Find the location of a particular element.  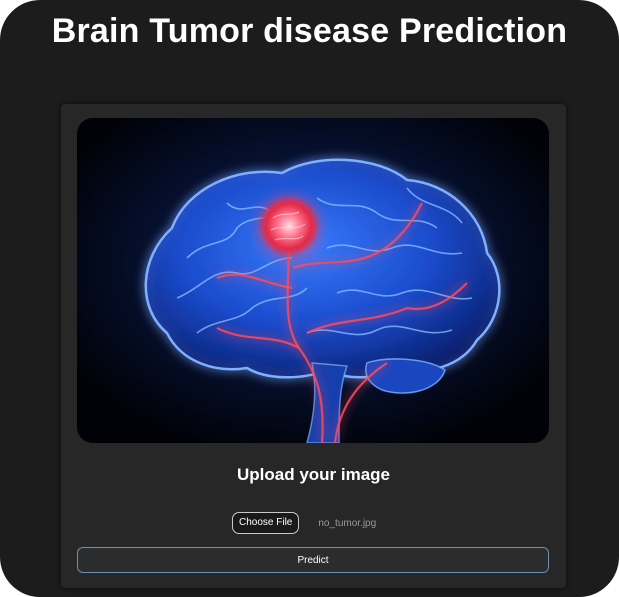

predict-button: Predict is located at coordinates (313, 560).